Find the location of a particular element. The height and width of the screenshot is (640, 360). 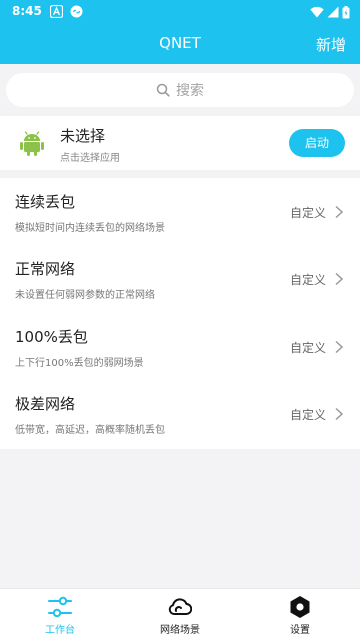

scenario-title: 连续丢包 is located at coordinates (45, 202).